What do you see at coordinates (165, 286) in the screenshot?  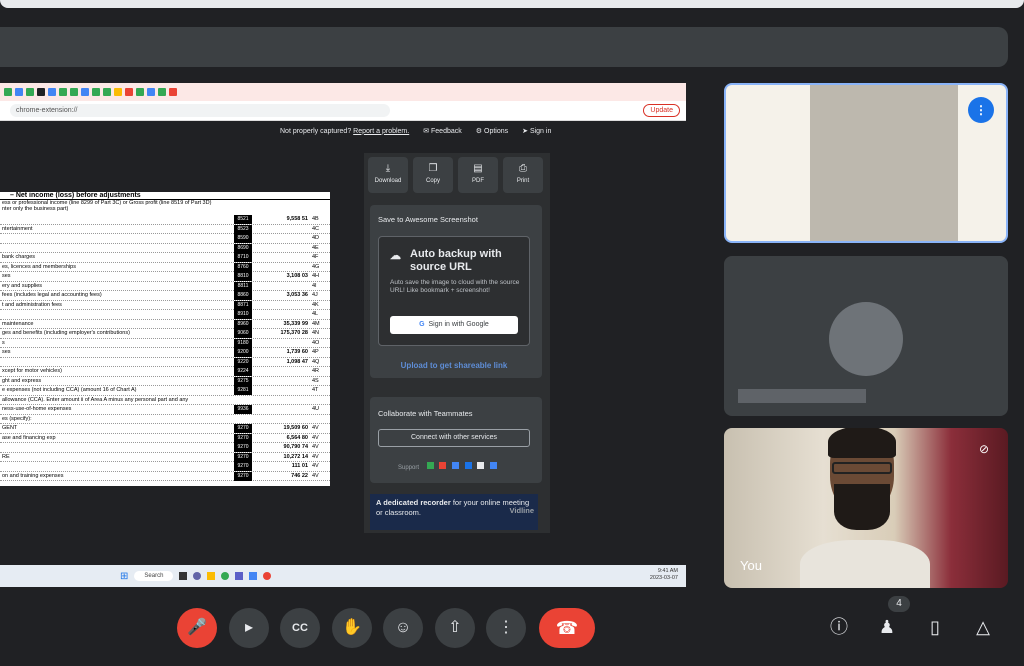 I see `form-row: ery and supplies 8811 4I` at bounding box center [165, 286].